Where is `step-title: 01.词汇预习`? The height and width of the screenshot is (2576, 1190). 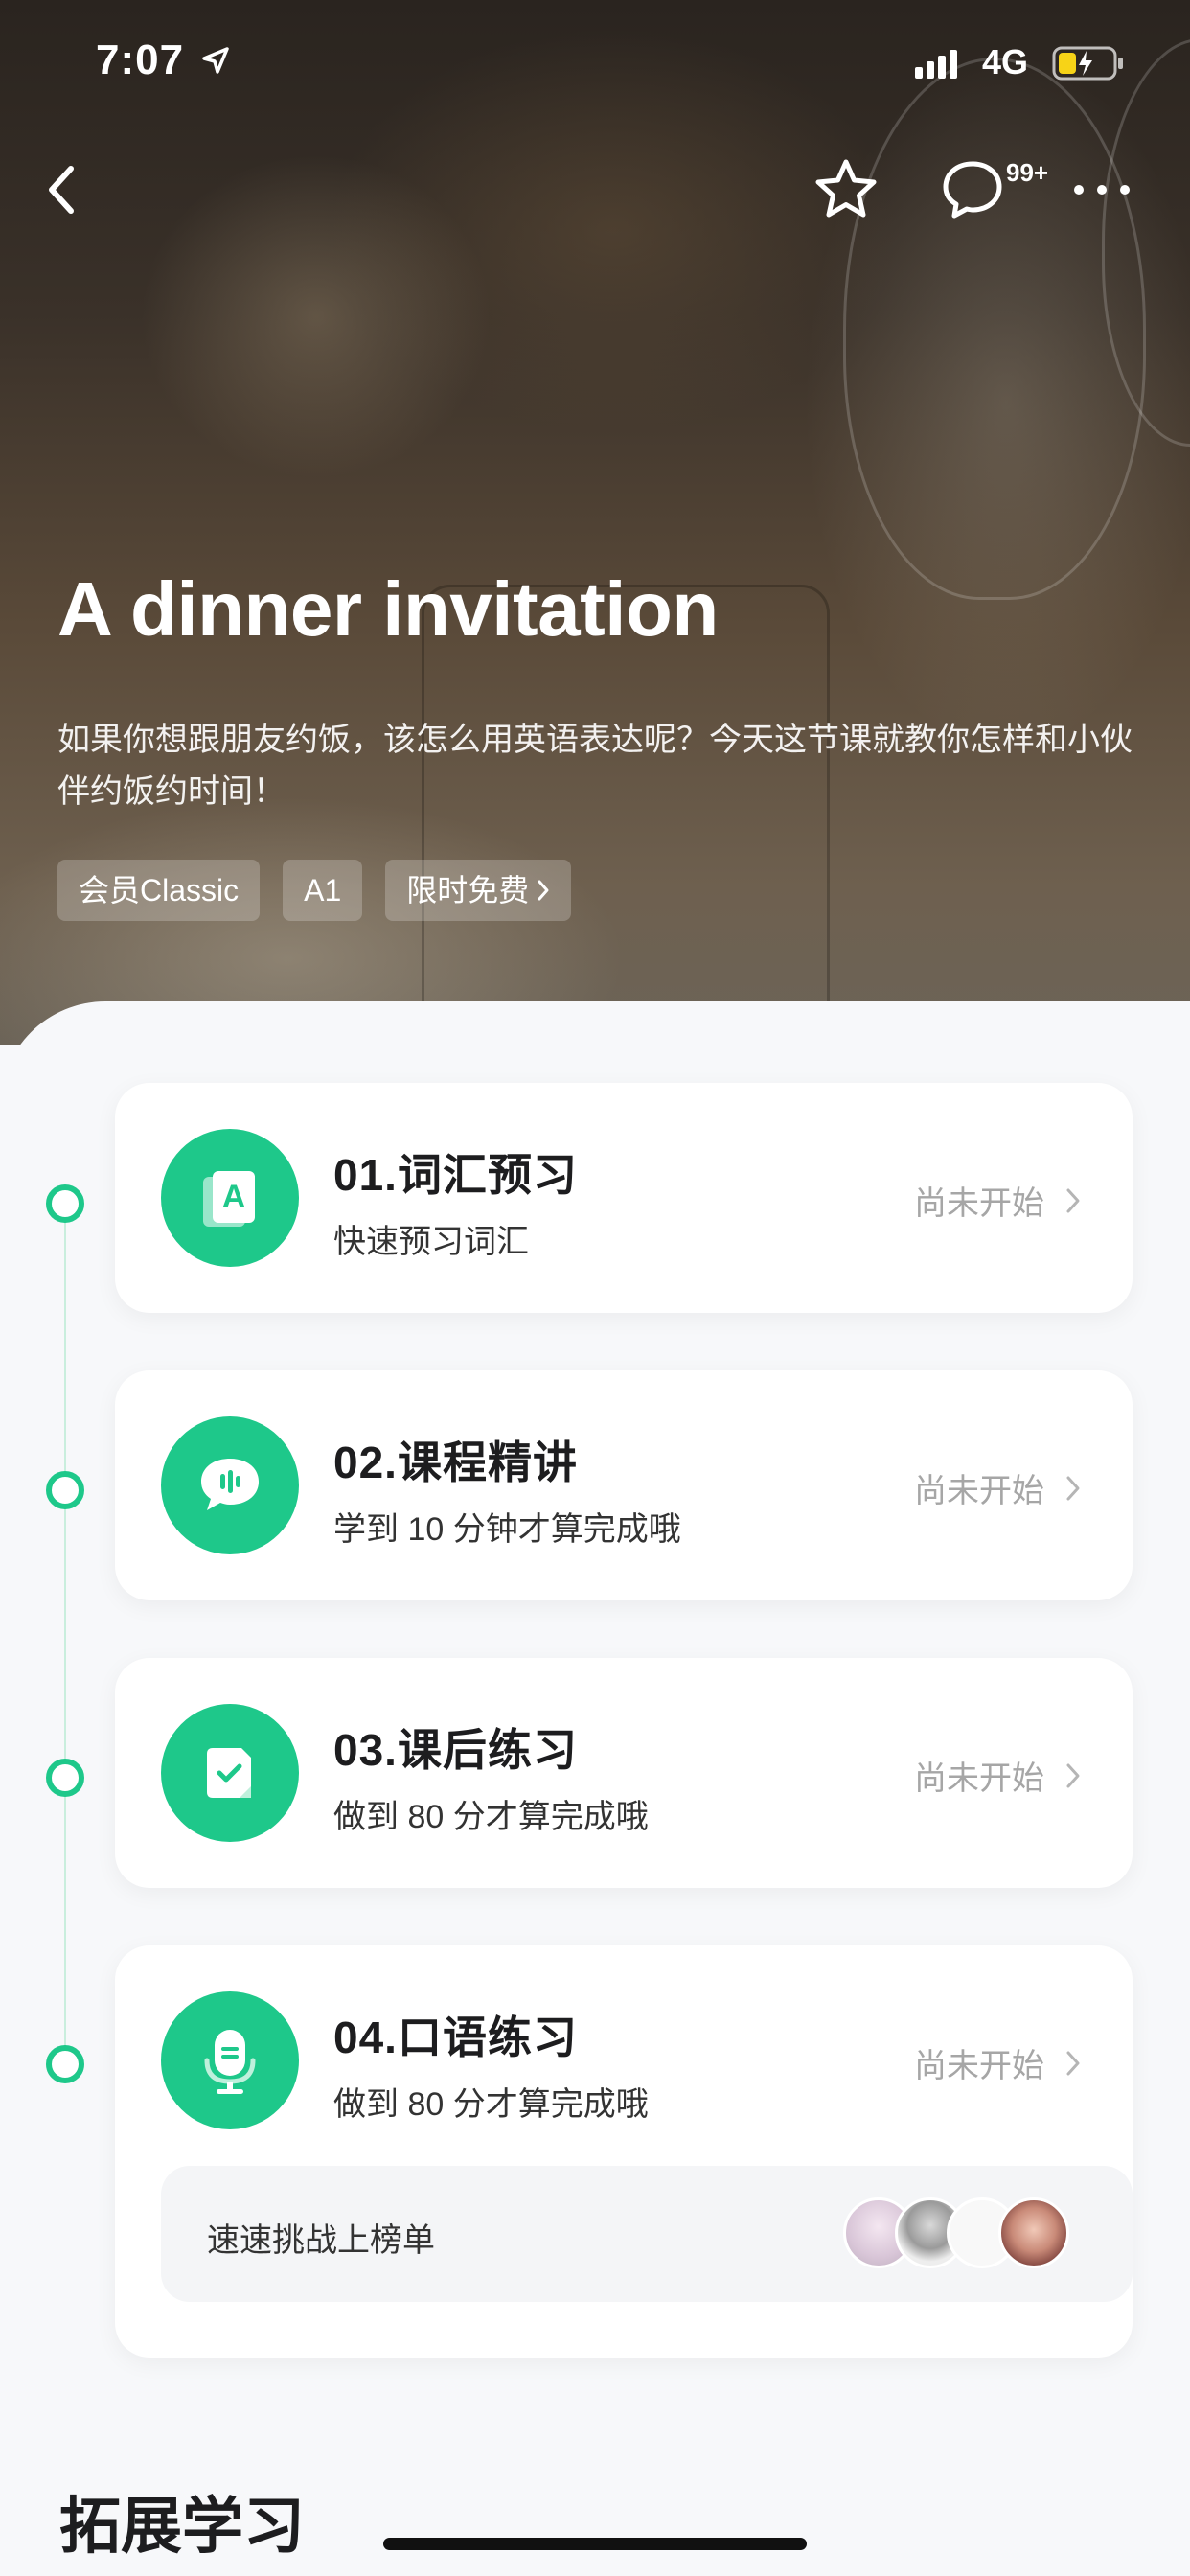 step-title: 01.词汇预习 is located at coordinates (456, 1175).